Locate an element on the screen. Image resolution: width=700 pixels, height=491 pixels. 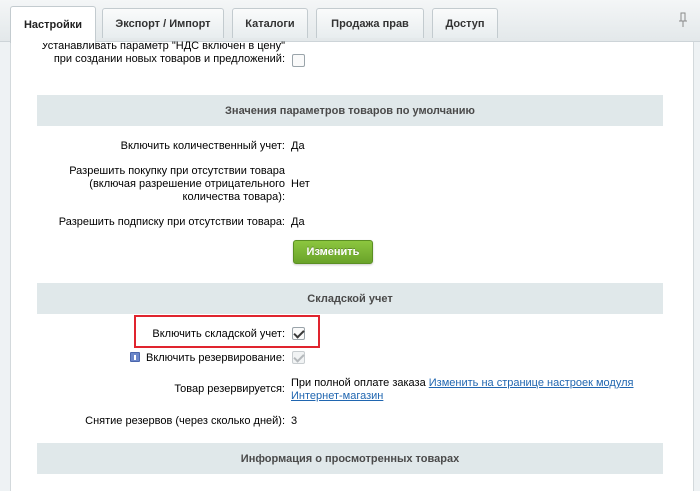
section-title: Складской учет is located at coordinates (350, 298).